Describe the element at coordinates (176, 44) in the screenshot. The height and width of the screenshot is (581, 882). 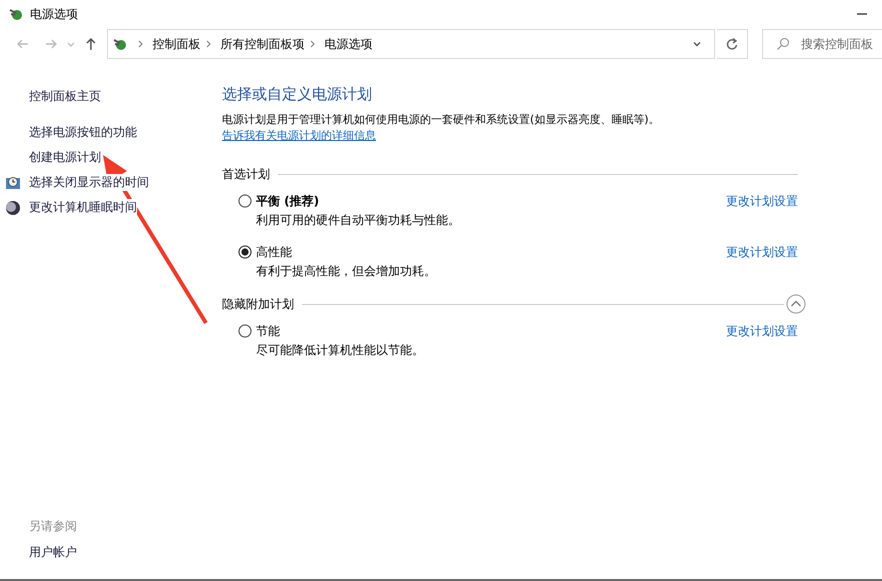
I see `breadcrumb: 控制面板` at that location.